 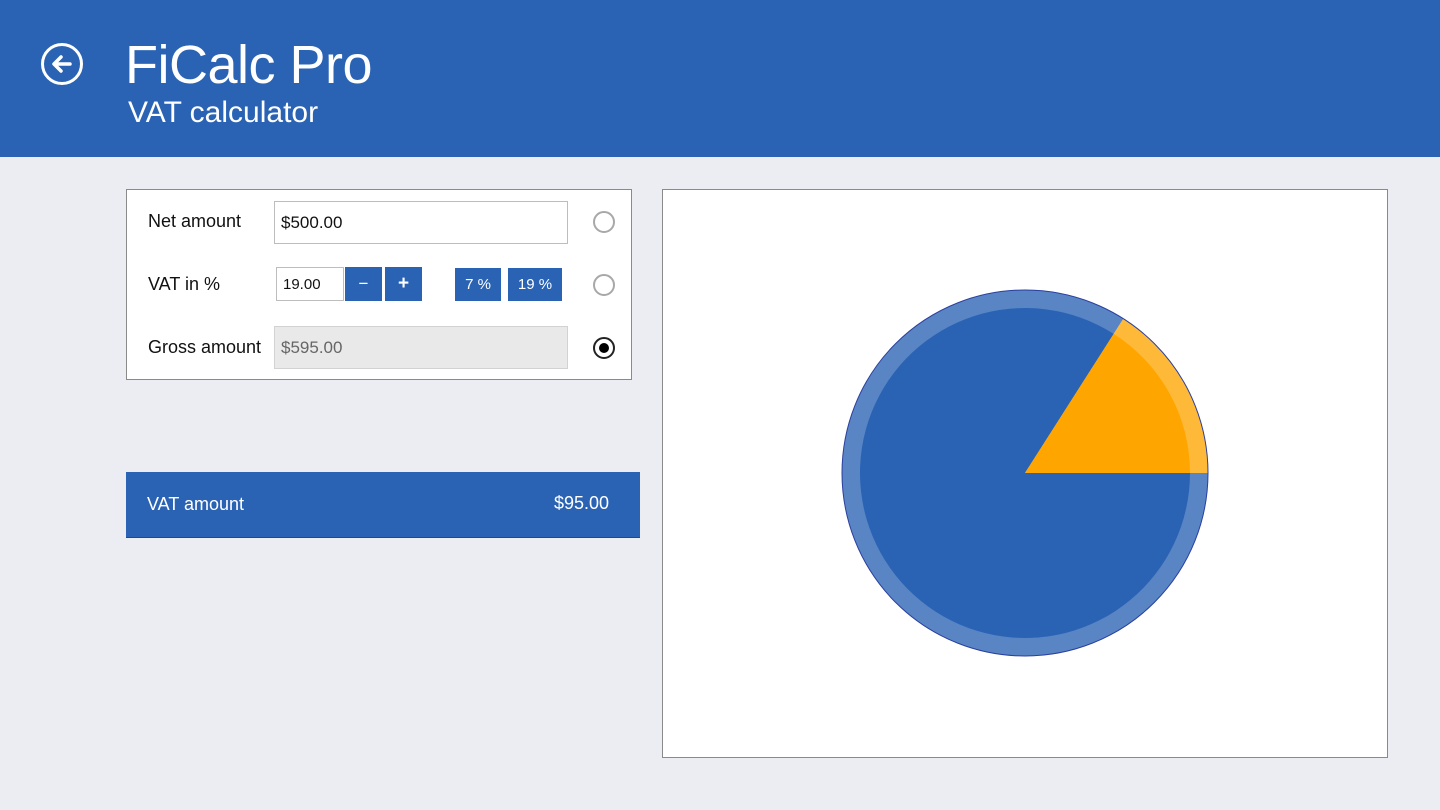 I want to click on vat-percent-radio, so click(x=604, y=285).